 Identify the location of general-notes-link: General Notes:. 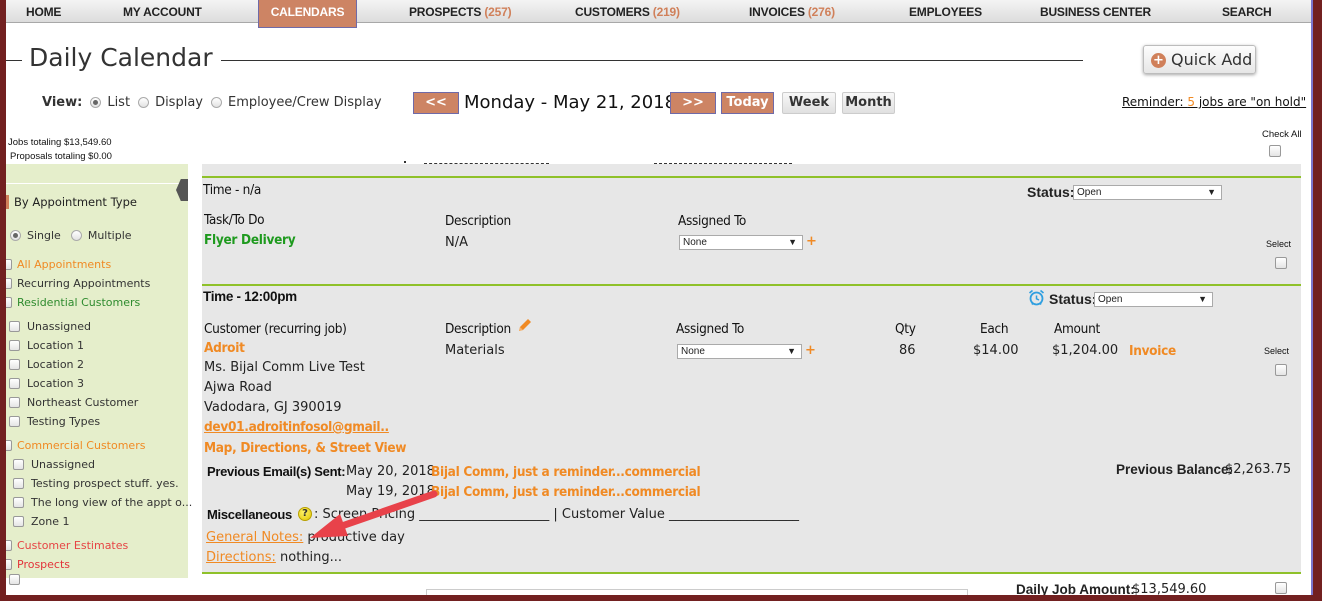
(254, 537).